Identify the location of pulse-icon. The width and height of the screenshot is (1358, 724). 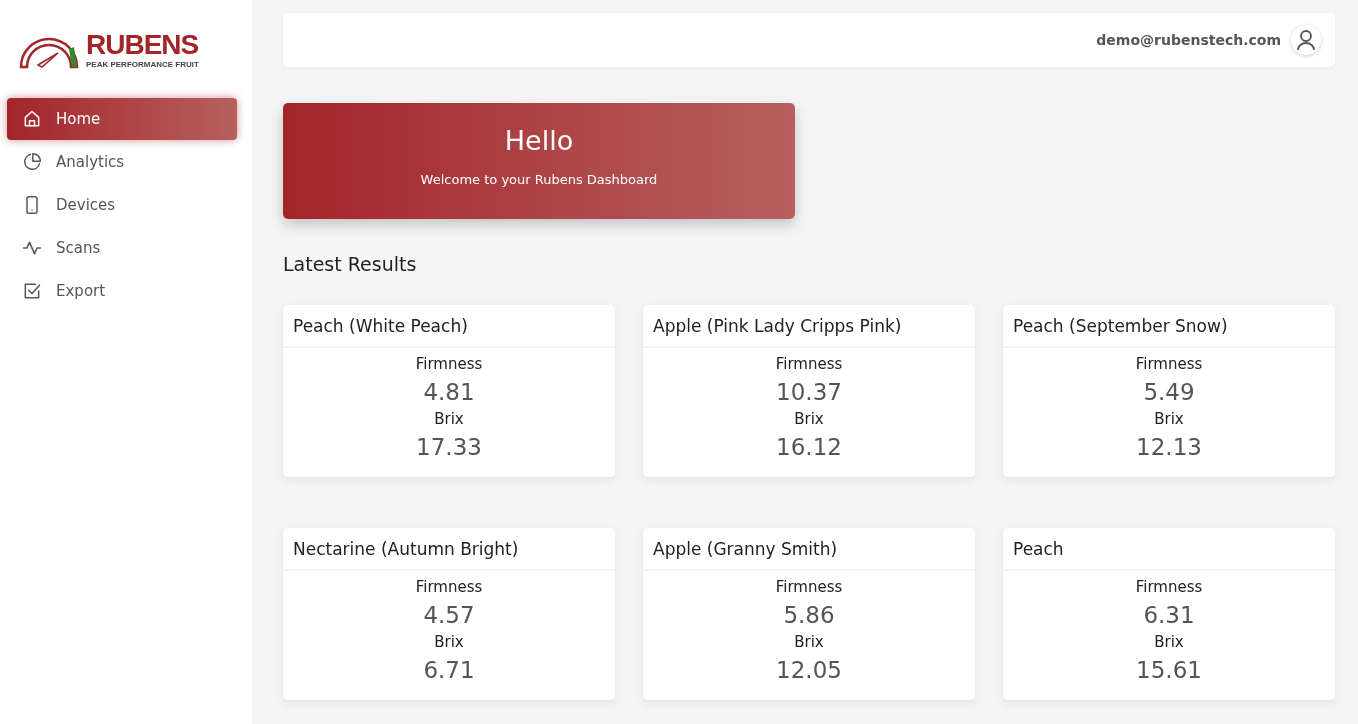
(32, 248).